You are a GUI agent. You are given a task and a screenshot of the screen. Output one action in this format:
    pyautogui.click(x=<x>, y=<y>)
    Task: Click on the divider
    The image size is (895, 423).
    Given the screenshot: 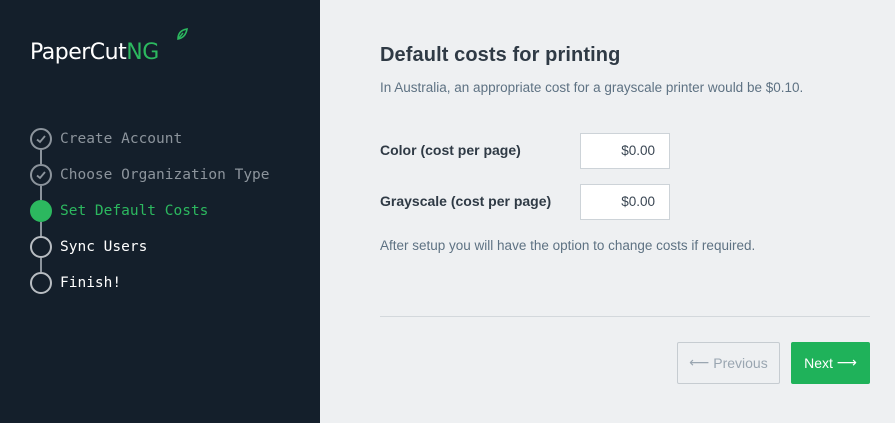 What is the action you would take?
    pyautogui.click(x=625, y=316)
    